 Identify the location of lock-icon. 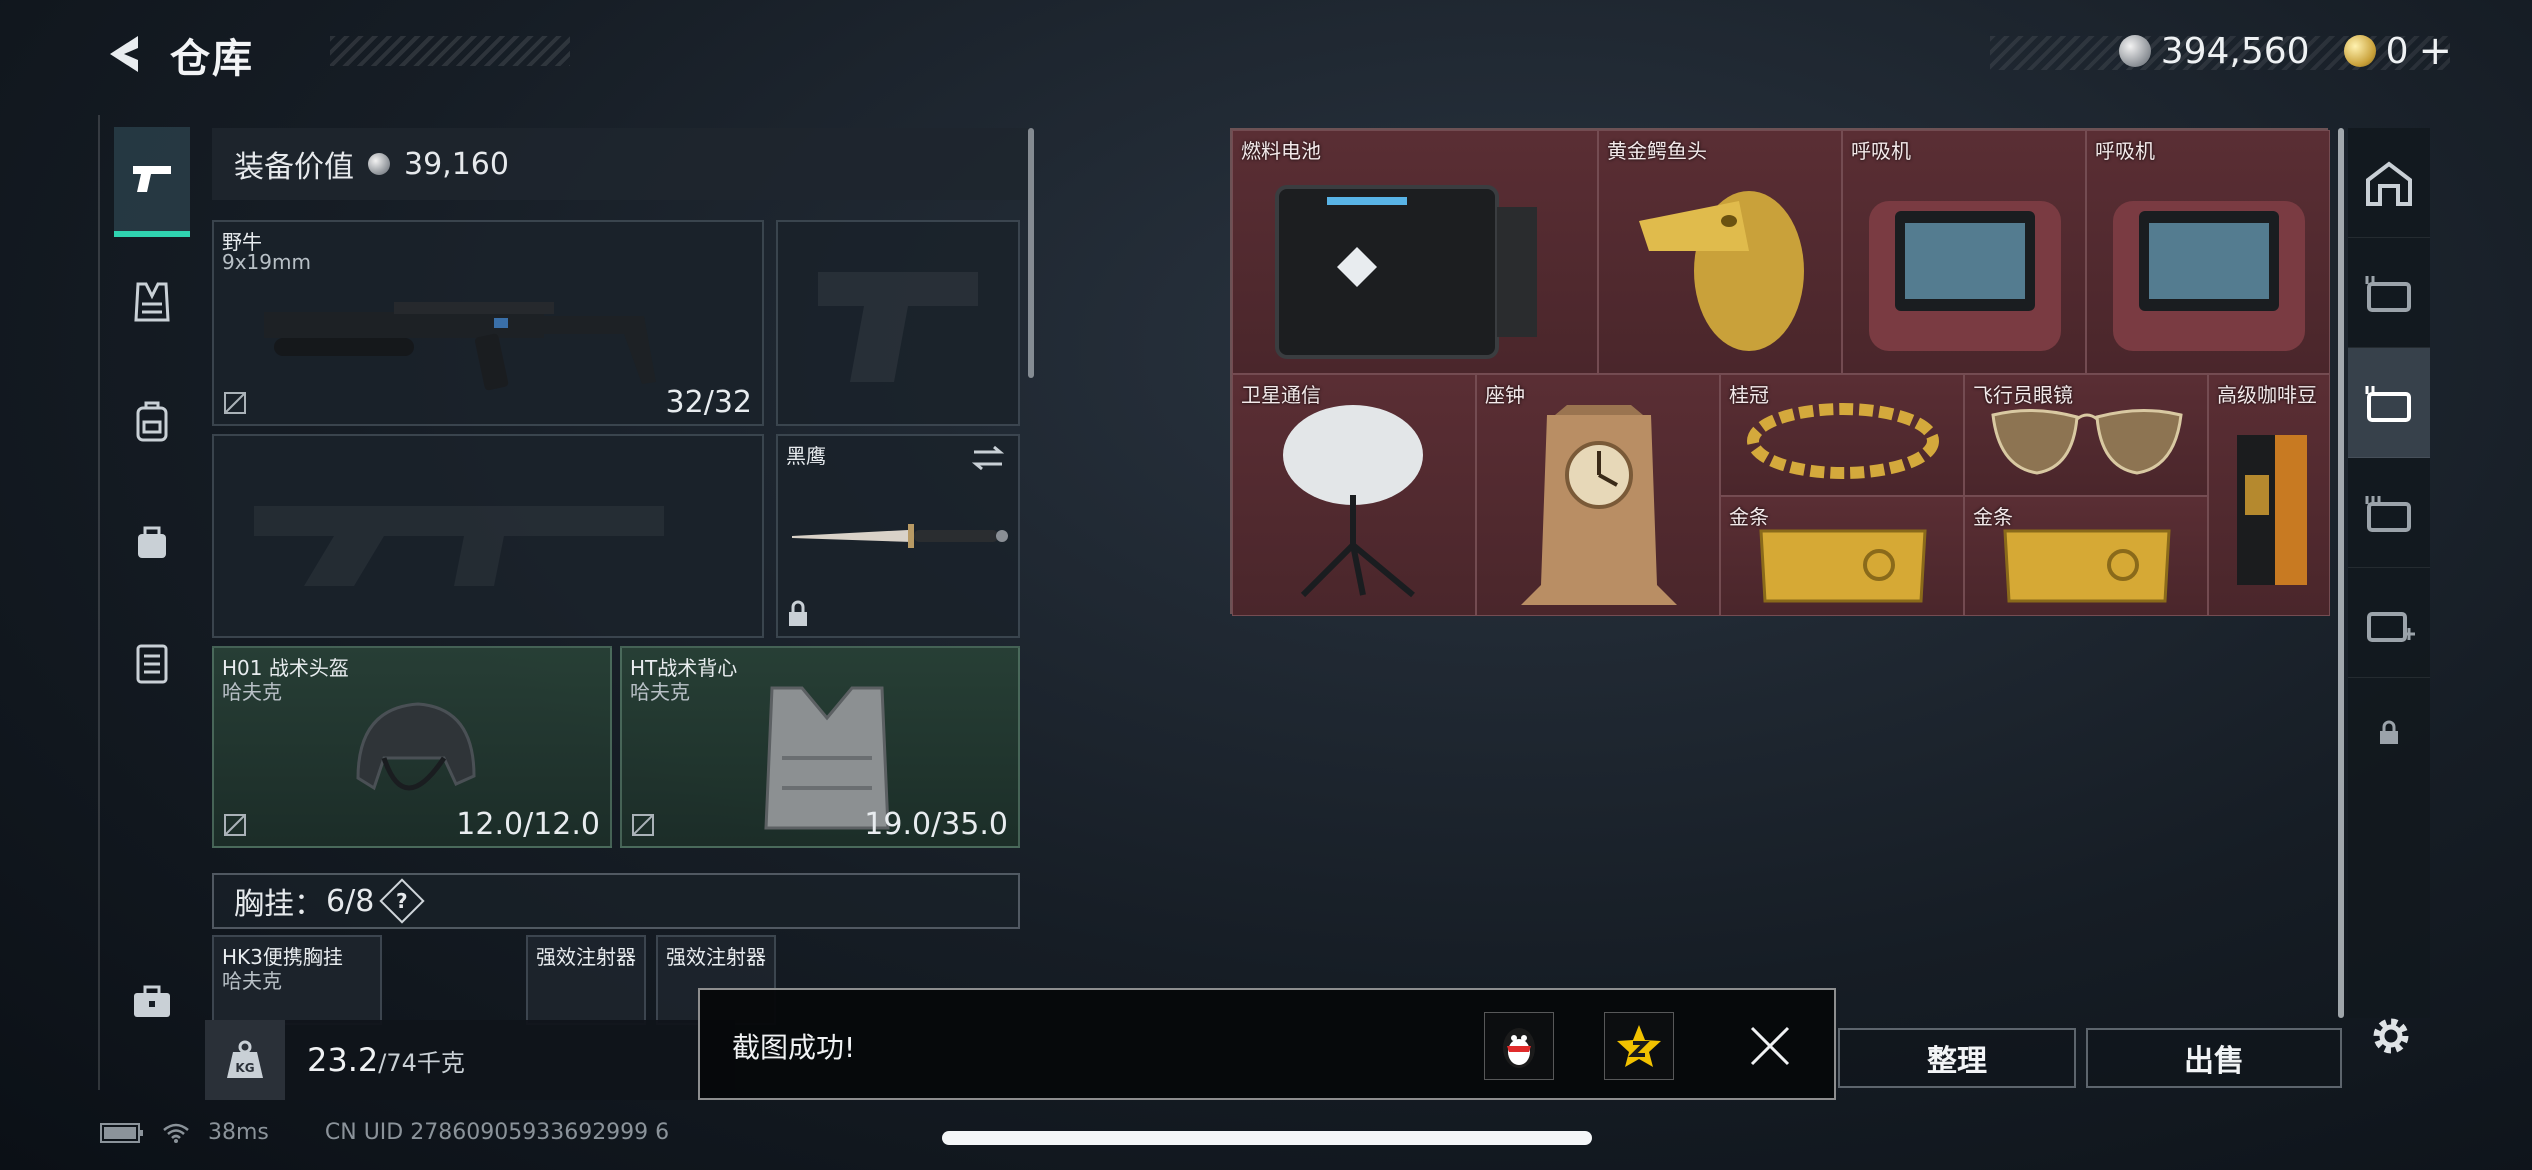
(798, 613).